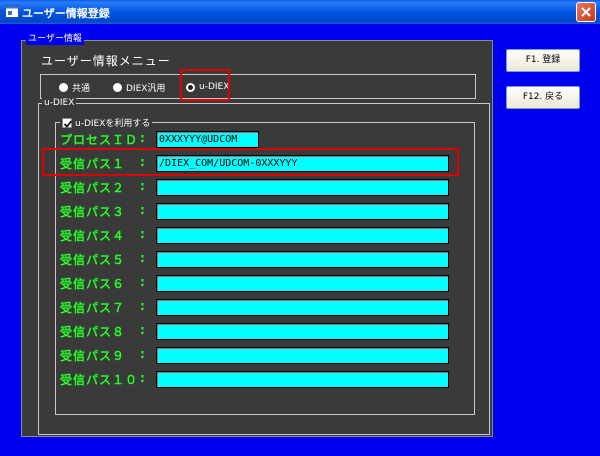  I want to click on back-button: F12. 戻る, so click(543, 97).